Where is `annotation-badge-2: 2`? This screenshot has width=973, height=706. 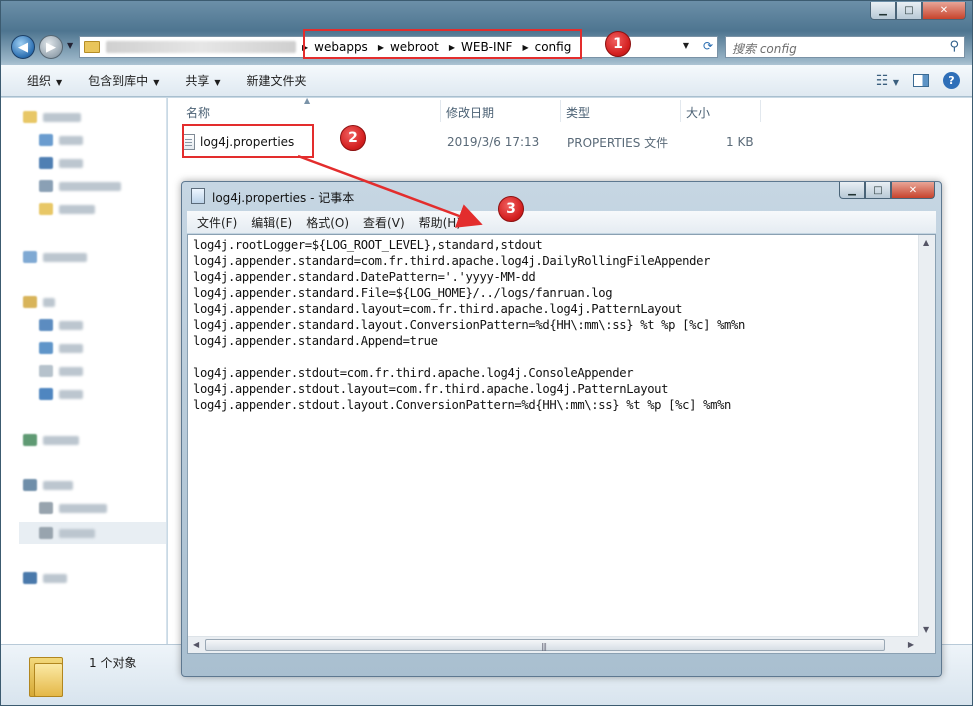 annotation-badge-2: 2 is located at coordinates (353, 138).